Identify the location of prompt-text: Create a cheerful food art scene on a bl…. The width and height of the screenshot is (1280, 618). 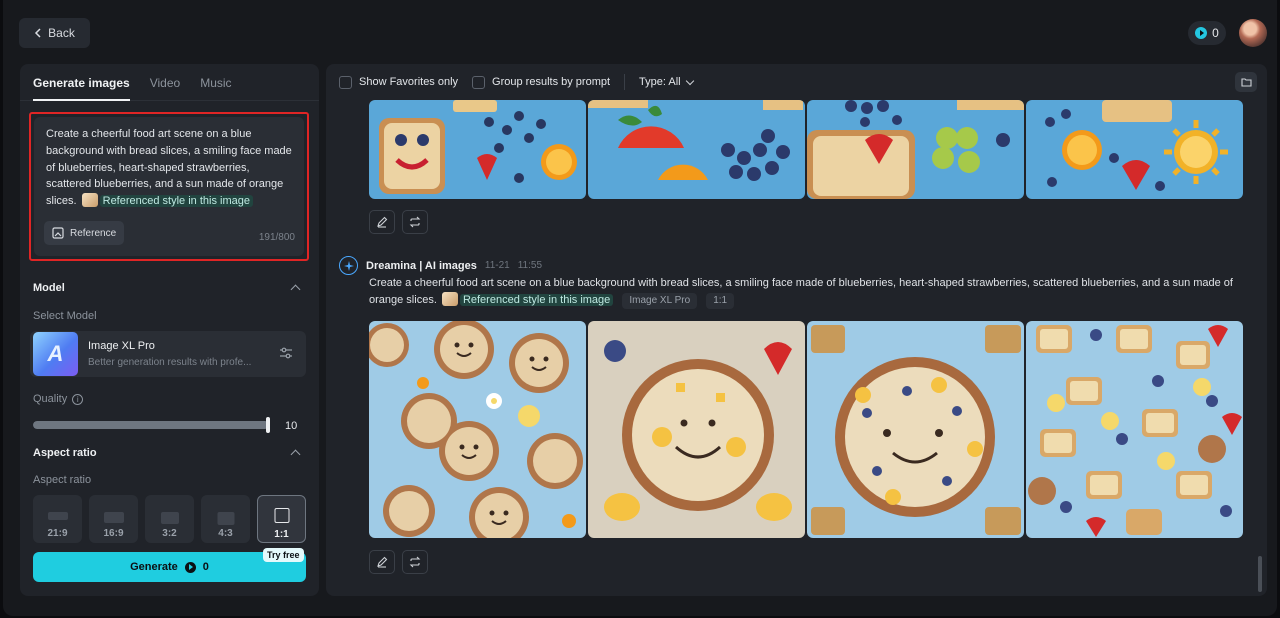
(169, 168).